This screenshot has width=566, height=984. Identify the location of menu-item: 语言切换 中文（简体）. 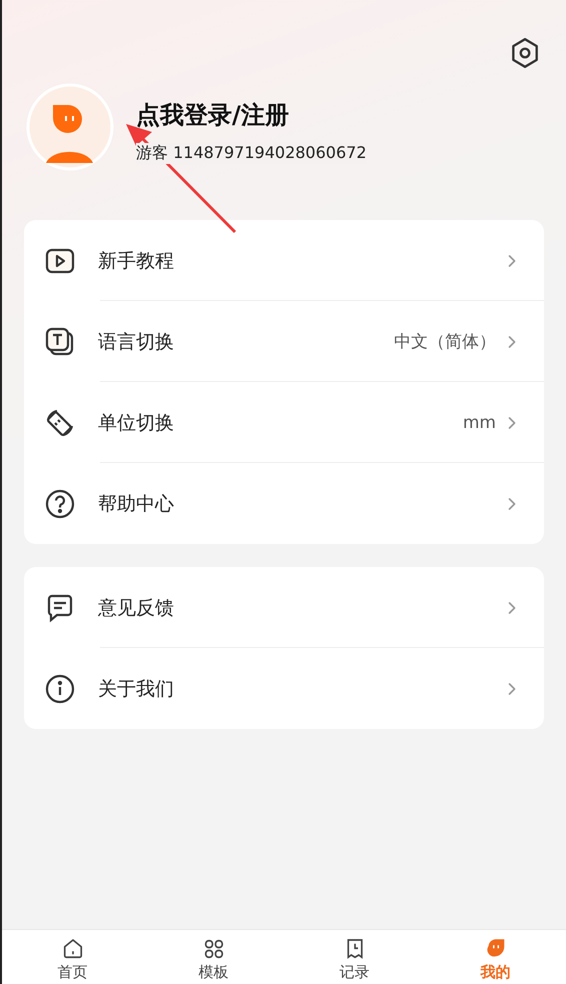
(284, 341).